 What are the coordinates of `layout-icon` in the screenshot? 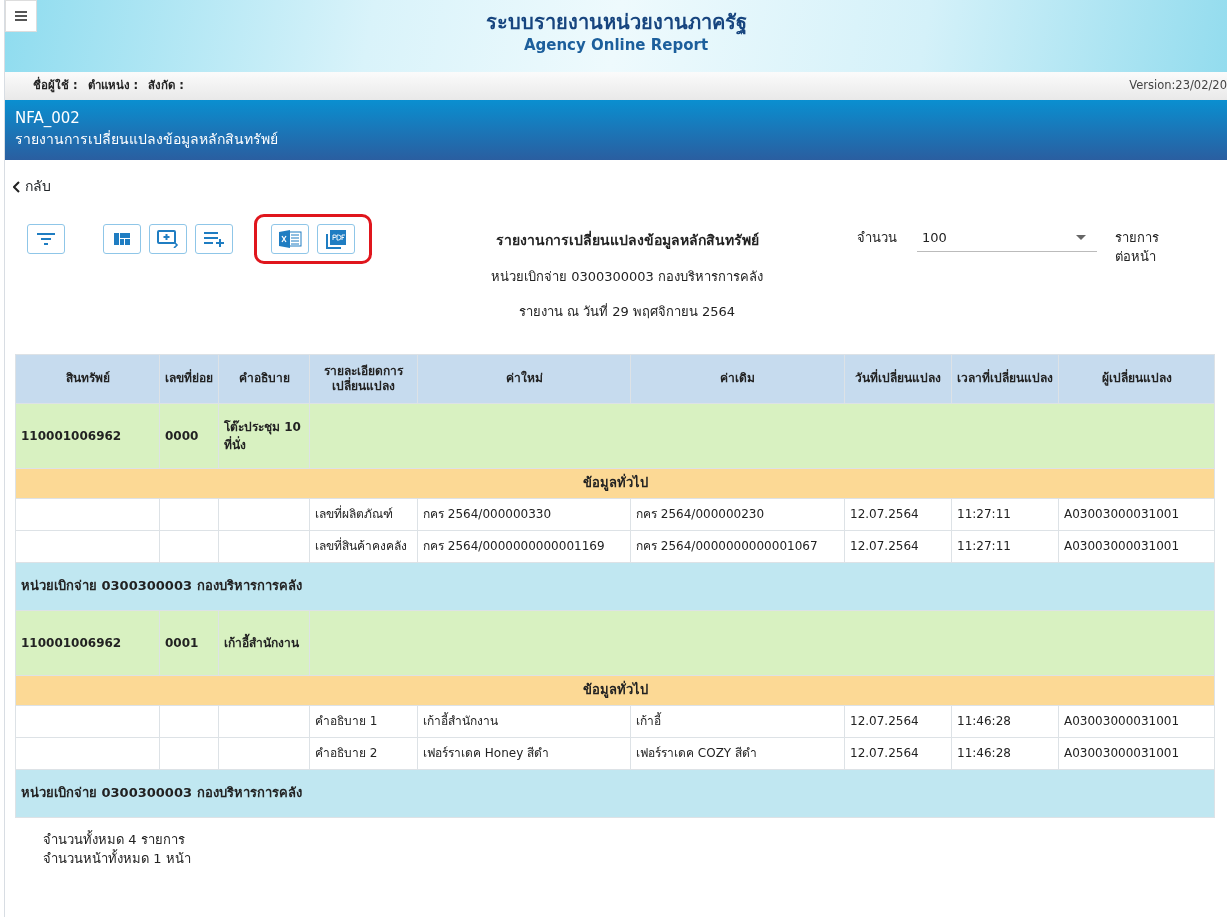 It's located at (122, 238).